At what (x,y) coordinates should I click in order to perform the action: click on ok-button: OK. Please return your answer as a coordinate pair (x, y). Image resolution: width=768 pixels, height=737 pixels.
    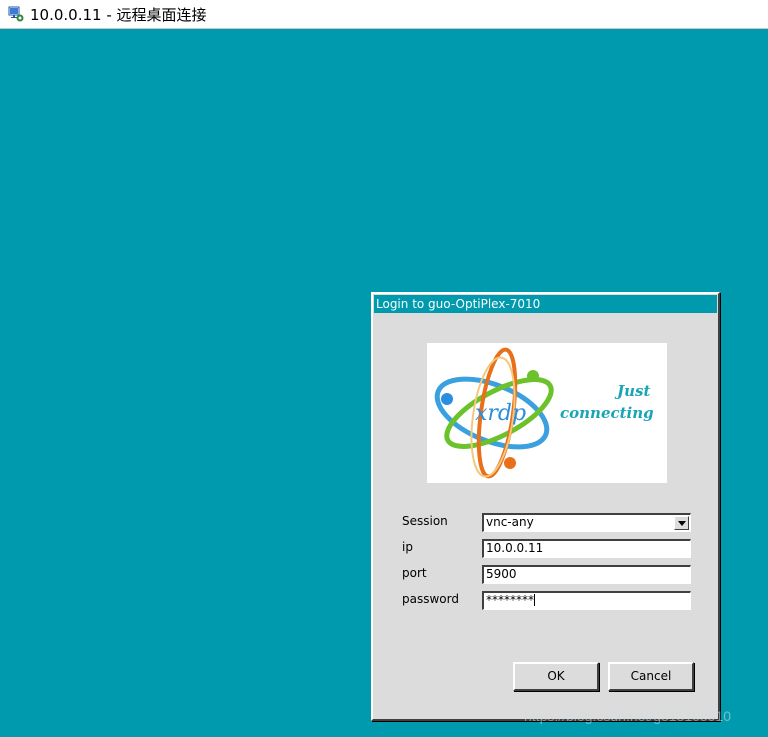
    Looking at the image, I should click on (556, 676).